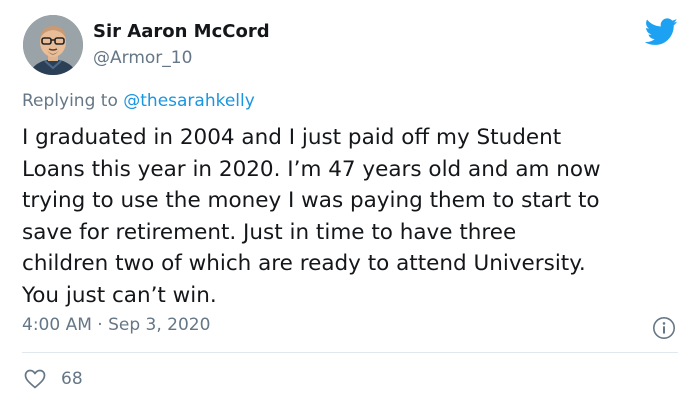 This screenshot has height=406, width=700. I want to click on reply-mention-link: @thesarahkelly, so click(189, 101).